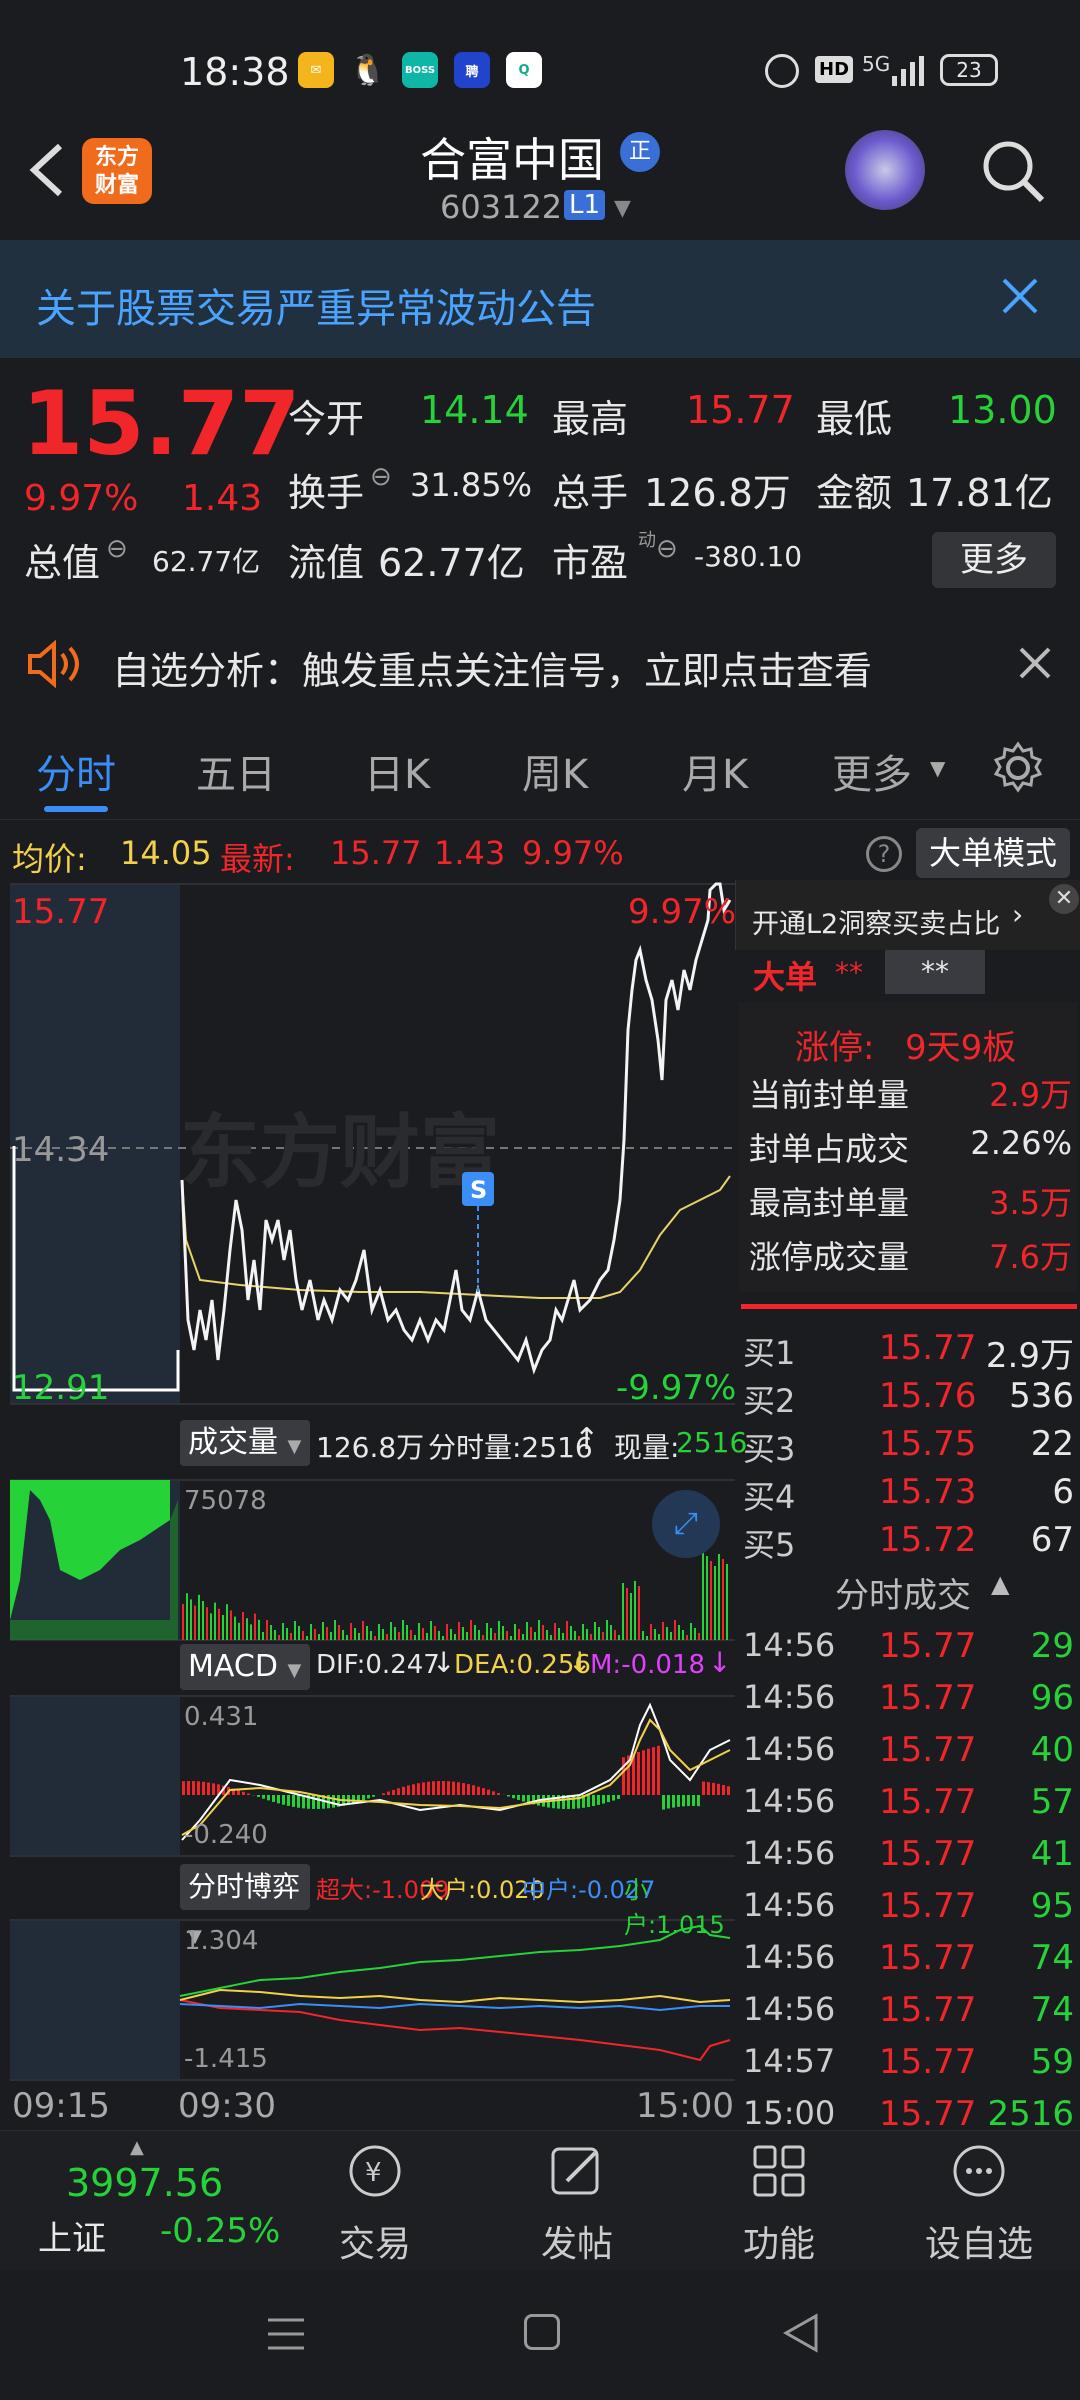 This screenshot has width=1080, height=2400. What do you see at coordinates (585, 205) in the screenshot?
I see `level-badge: L1` at bounding box center [585, 205].